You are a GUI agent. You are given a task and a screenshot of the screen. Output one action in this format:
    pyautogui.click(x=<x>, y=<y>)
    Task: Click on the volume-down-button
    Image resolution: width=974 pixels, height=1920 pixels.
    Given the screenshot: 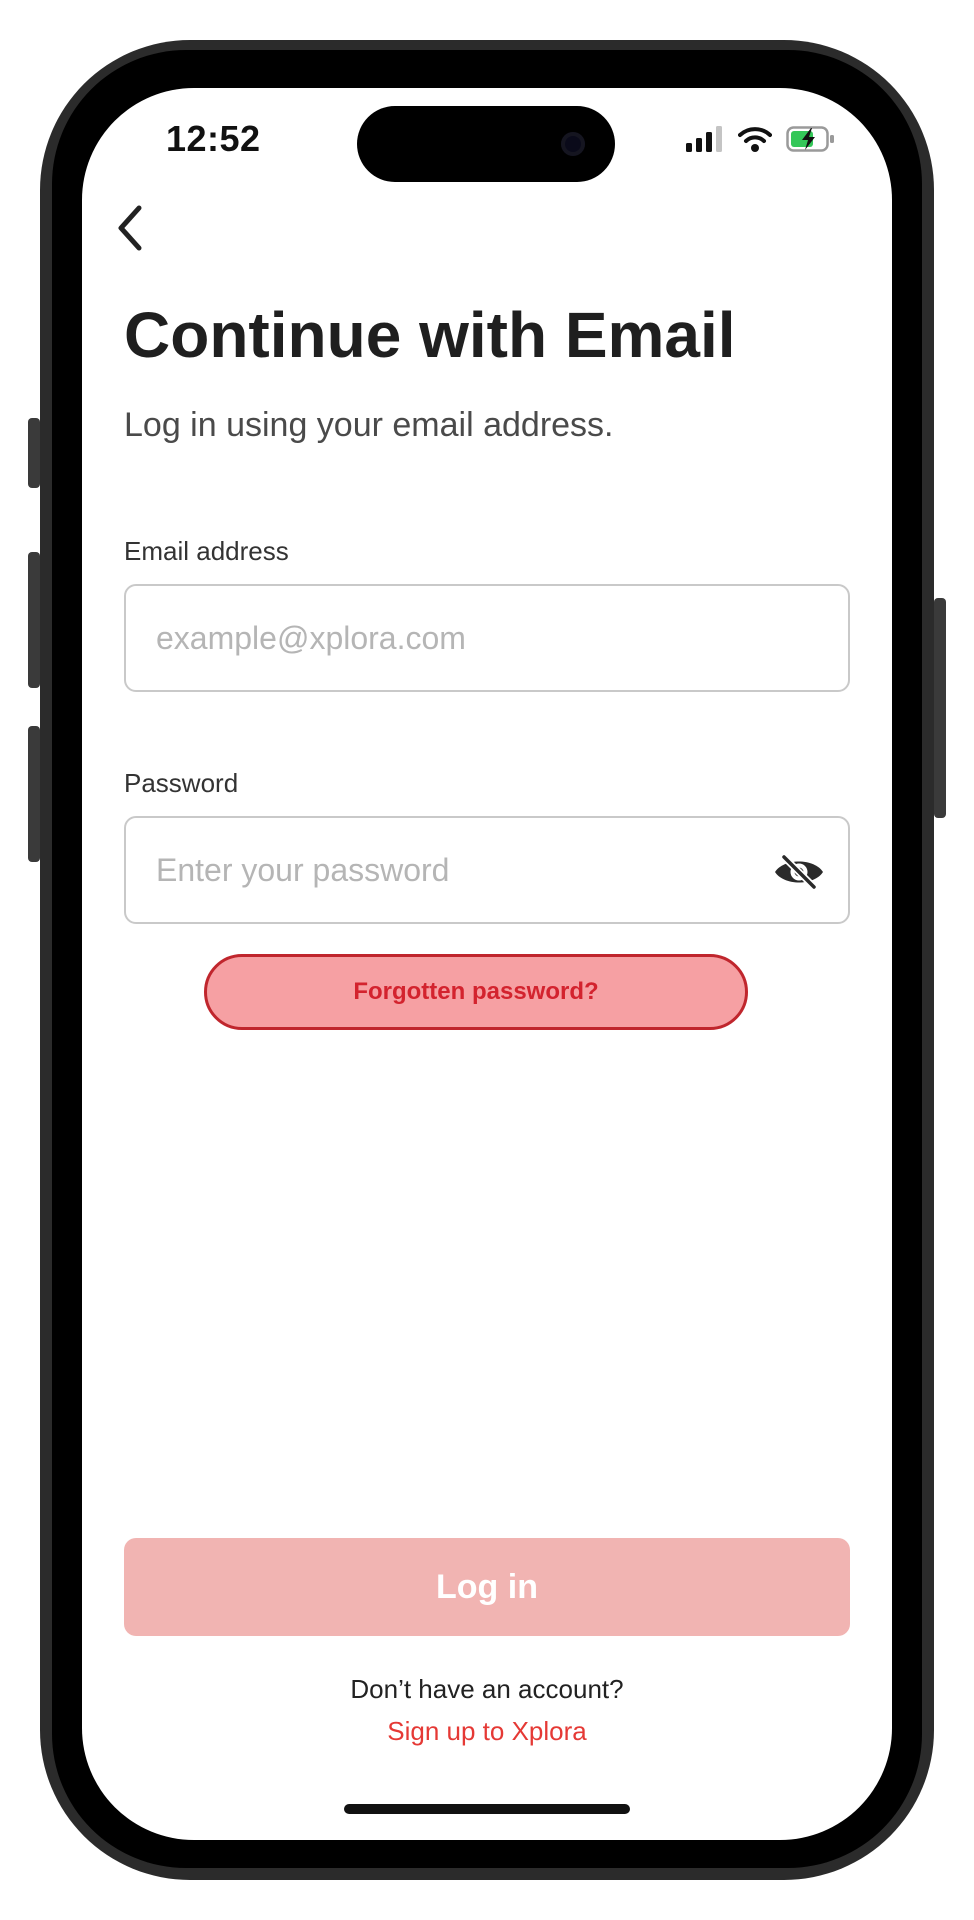 What is the action you would take?
    pyautogui.click(x=34, y=794)
    